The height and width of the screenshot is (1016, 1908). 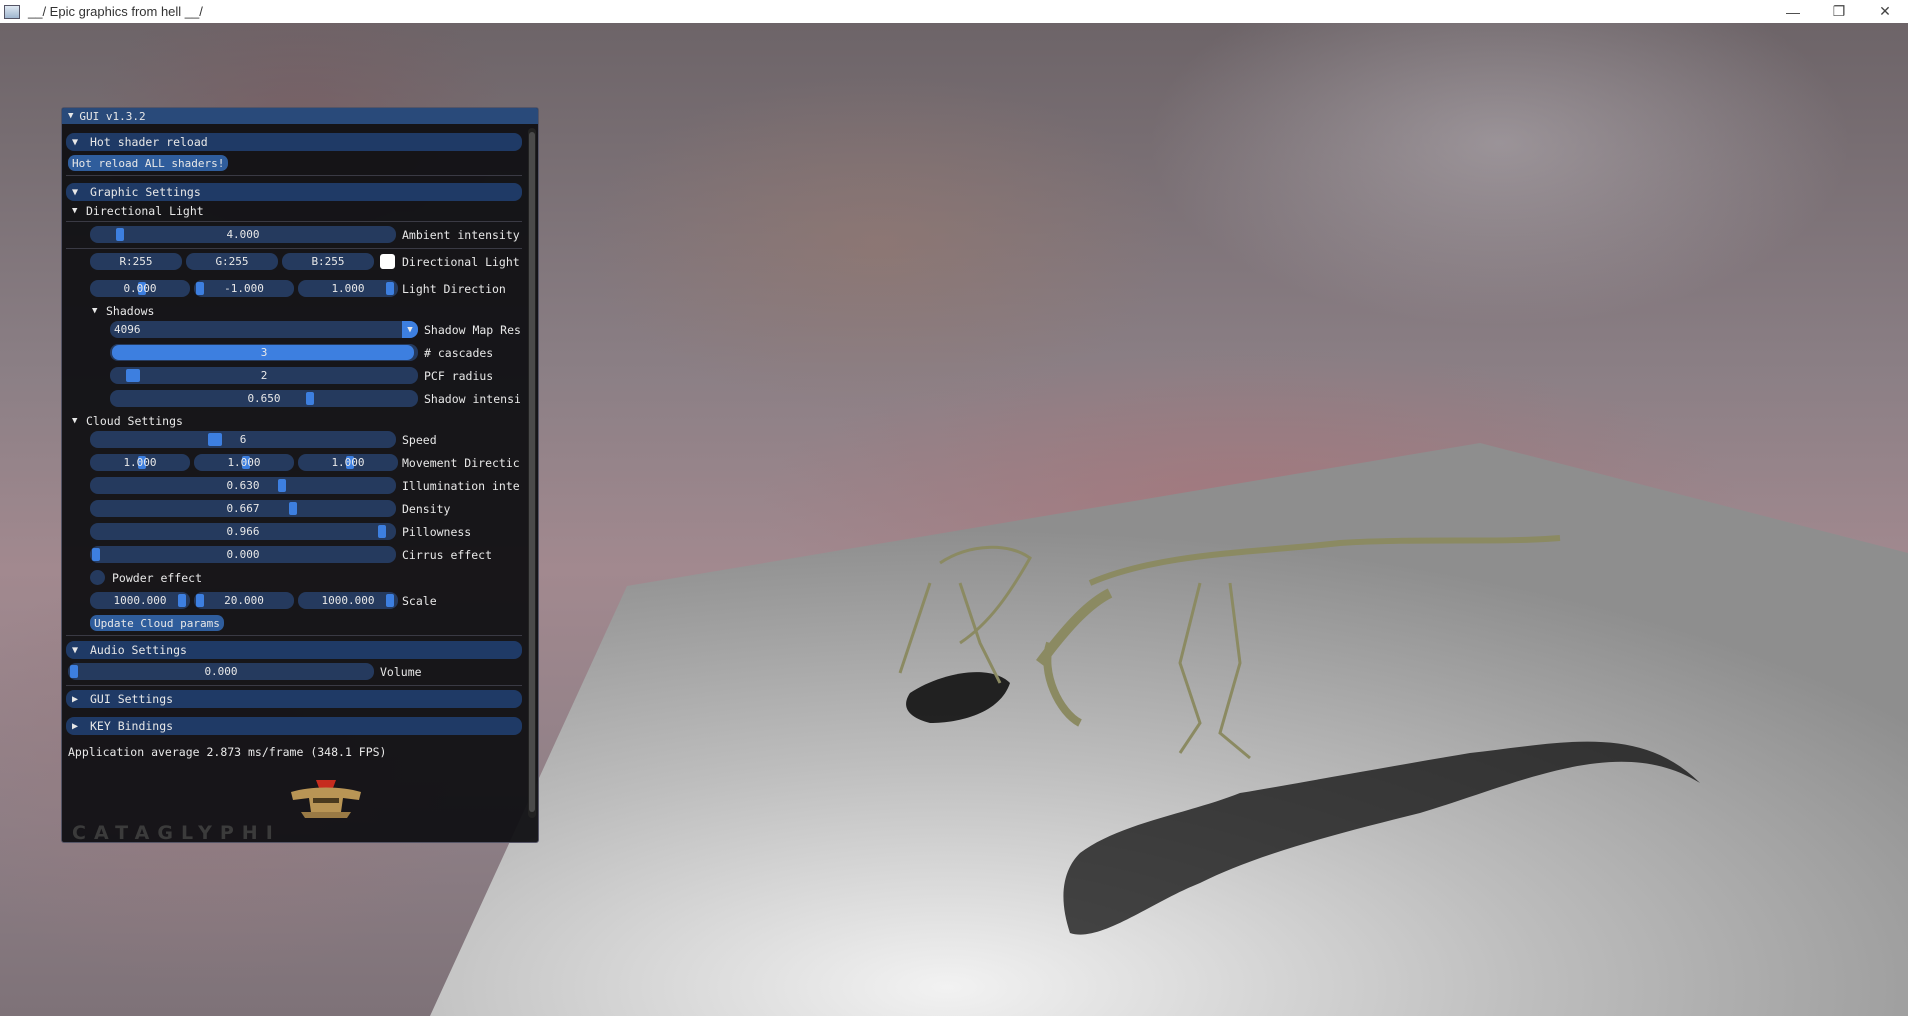 I want to click on shadow-map-res-value: 4096, so click(x=127, y=329).